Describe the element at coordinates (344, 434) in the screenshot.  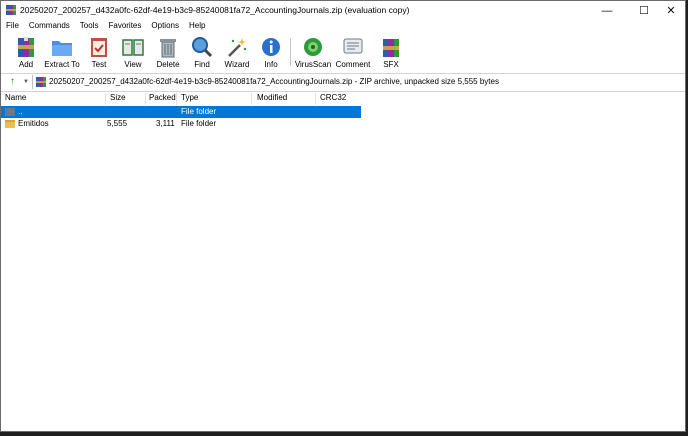
I see `taskbar-edge` at that location.